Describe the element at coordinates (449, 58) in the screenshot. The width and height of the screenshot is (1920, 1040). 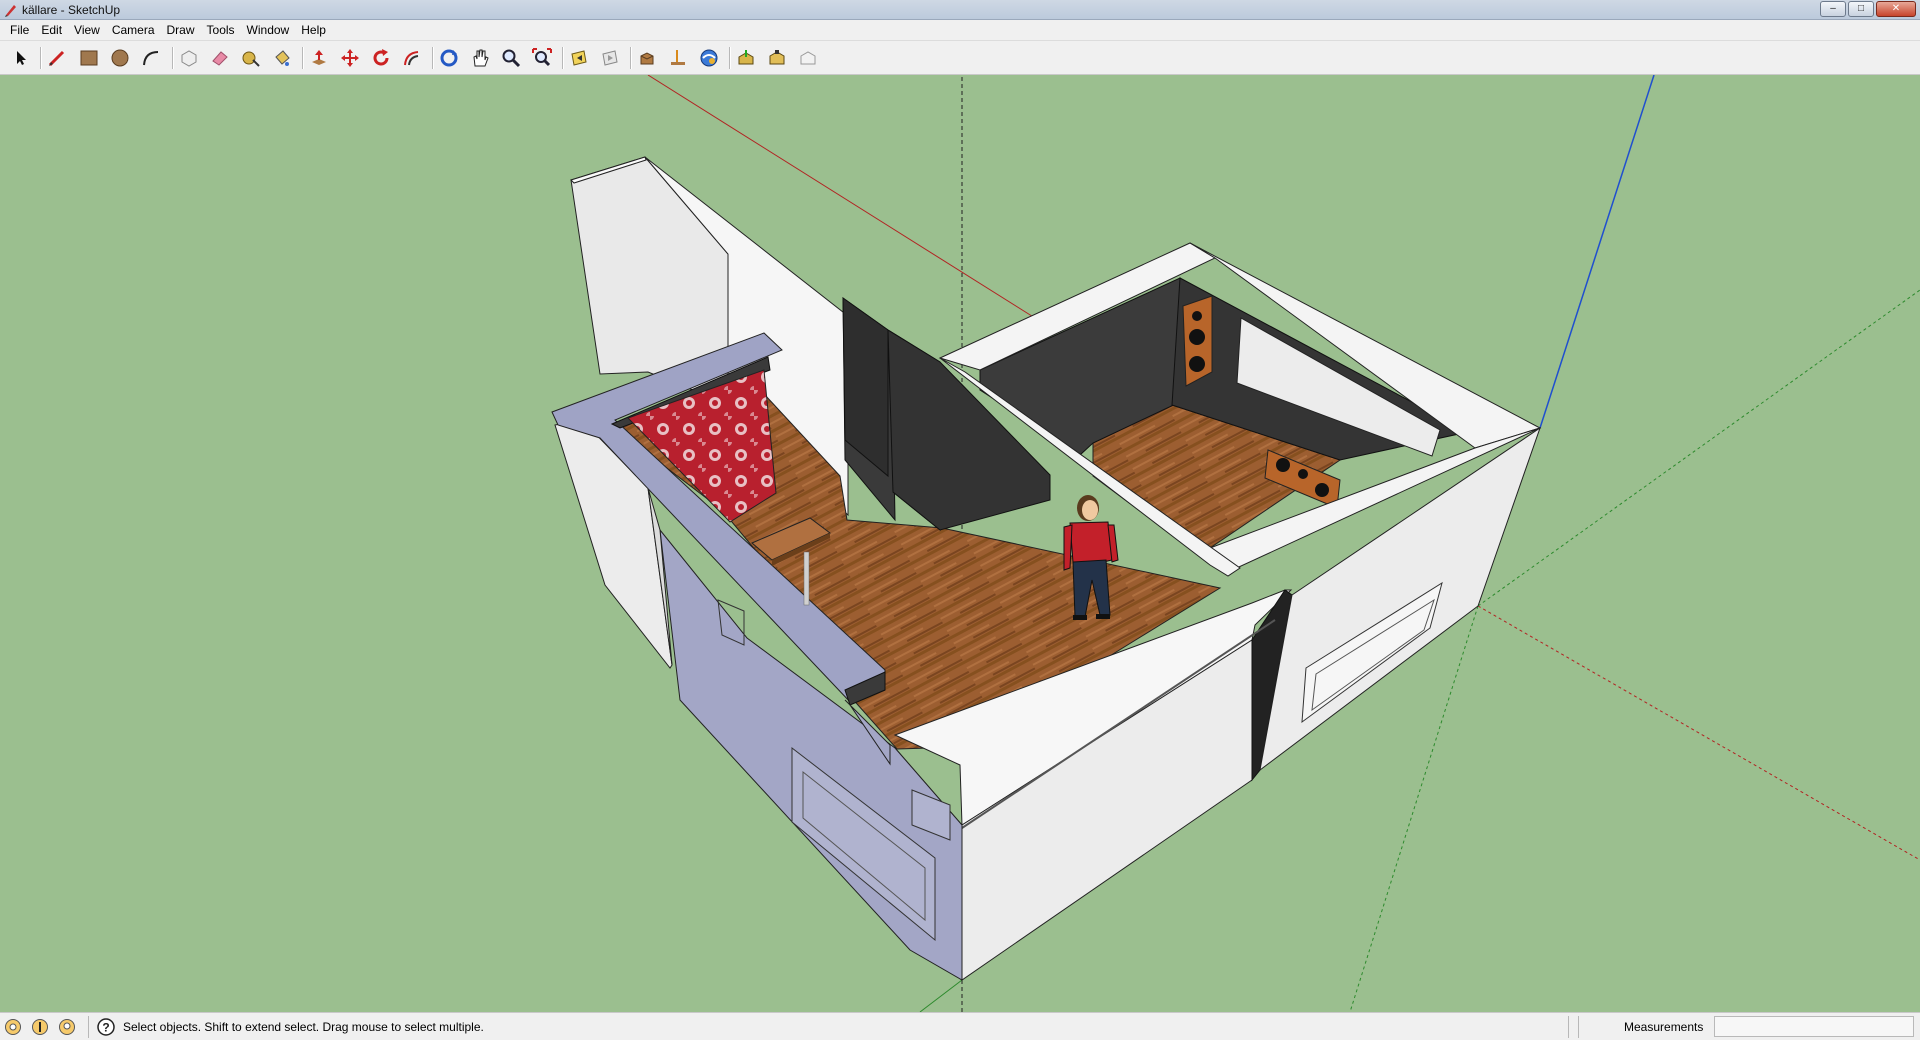
I see `orbit-tool-icon` at that location.